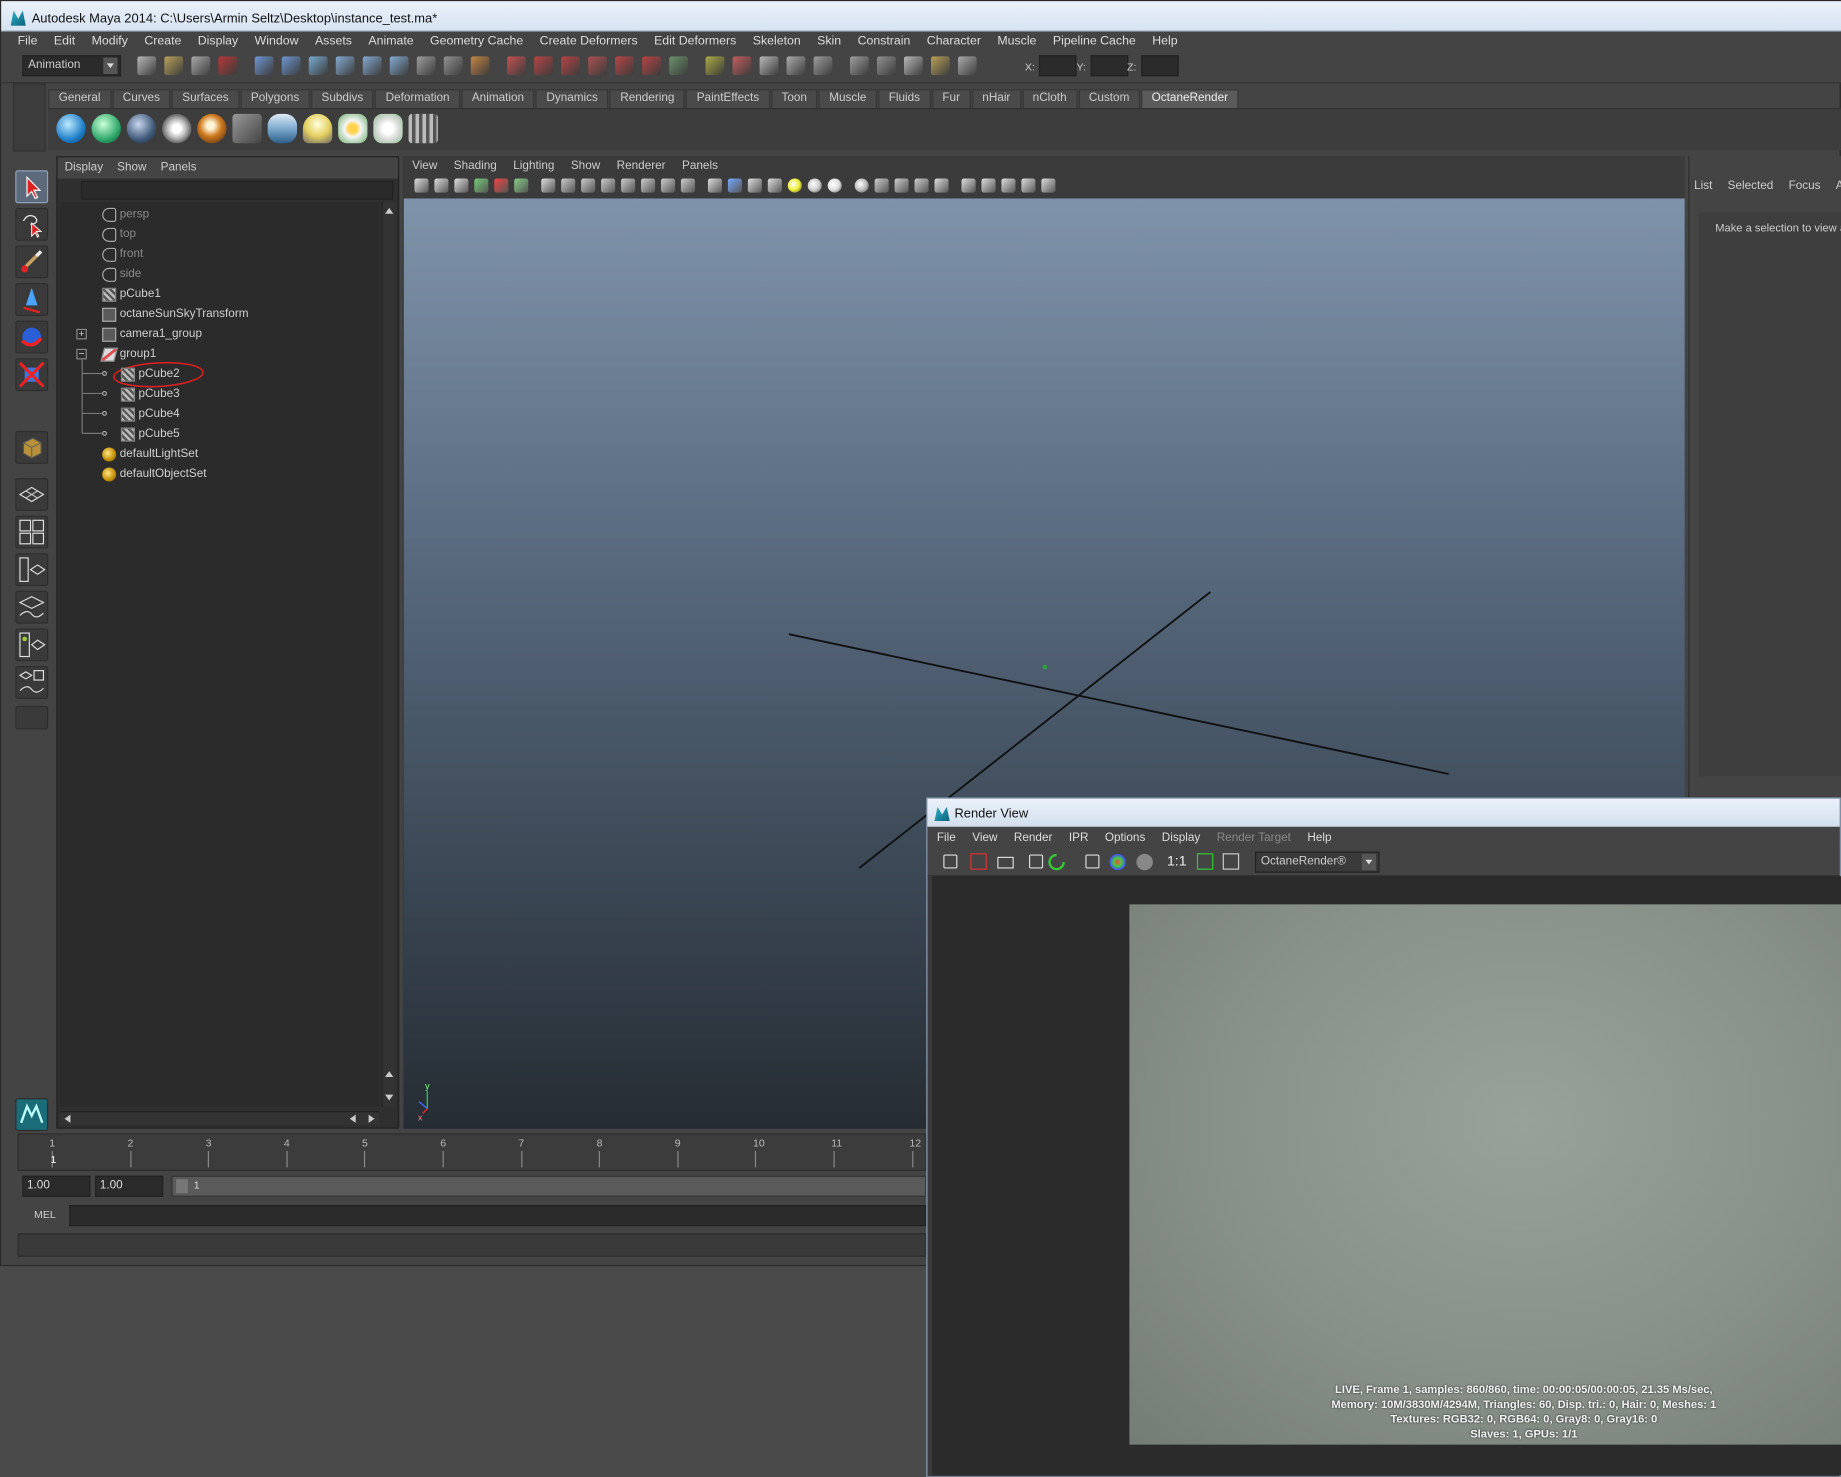 The height and width of the screenshot is (1477, 1841). Describe the element at coordinates (861, 185) in the screenshot. I see `viewport-tool-22-icon` at that location.